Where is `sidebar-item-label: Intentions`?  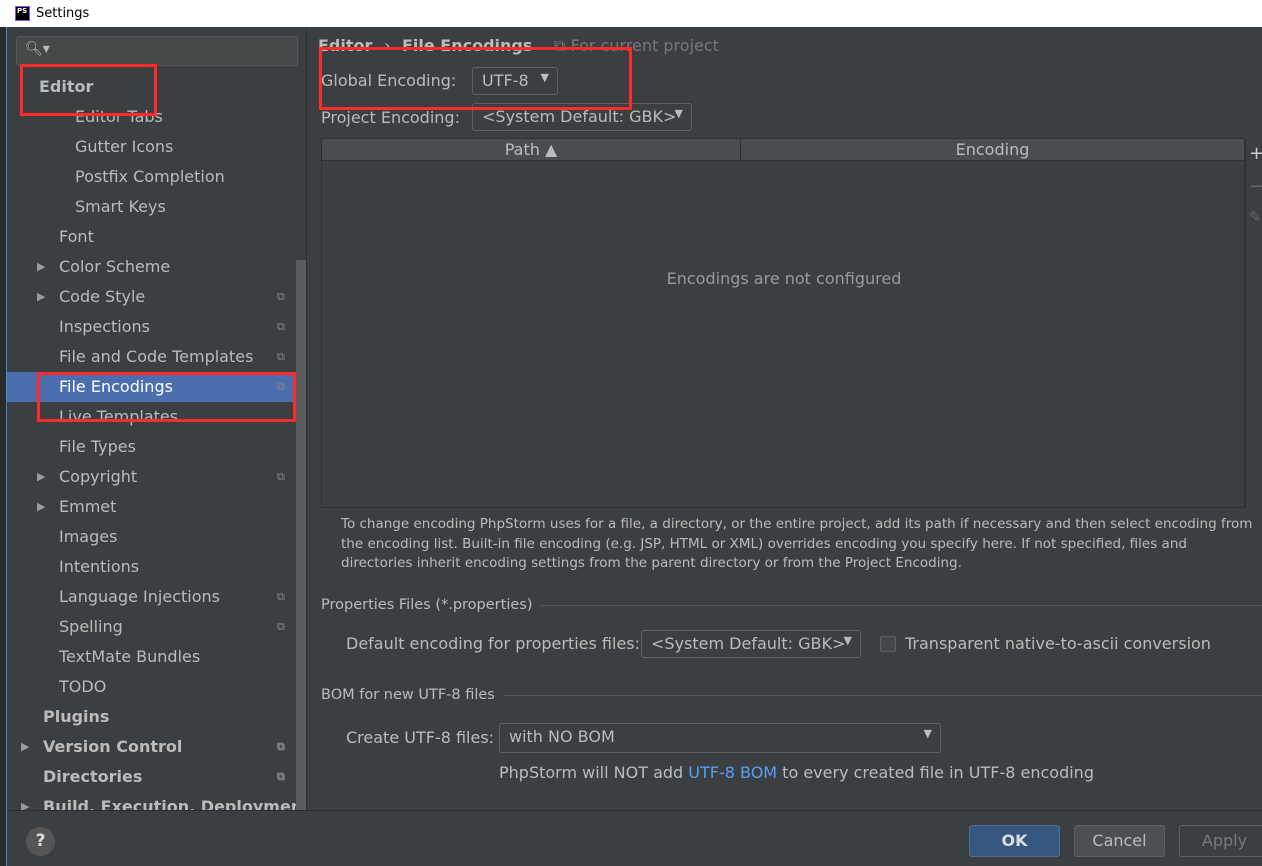
sidebar-item-label: Intentions is located at coordinates (99, 566).